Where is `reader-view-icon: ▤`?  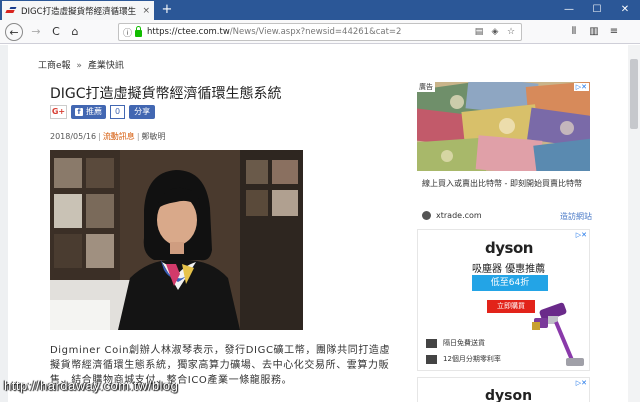 reader-view-icon: ▤ is located at coordinates (479, 32).